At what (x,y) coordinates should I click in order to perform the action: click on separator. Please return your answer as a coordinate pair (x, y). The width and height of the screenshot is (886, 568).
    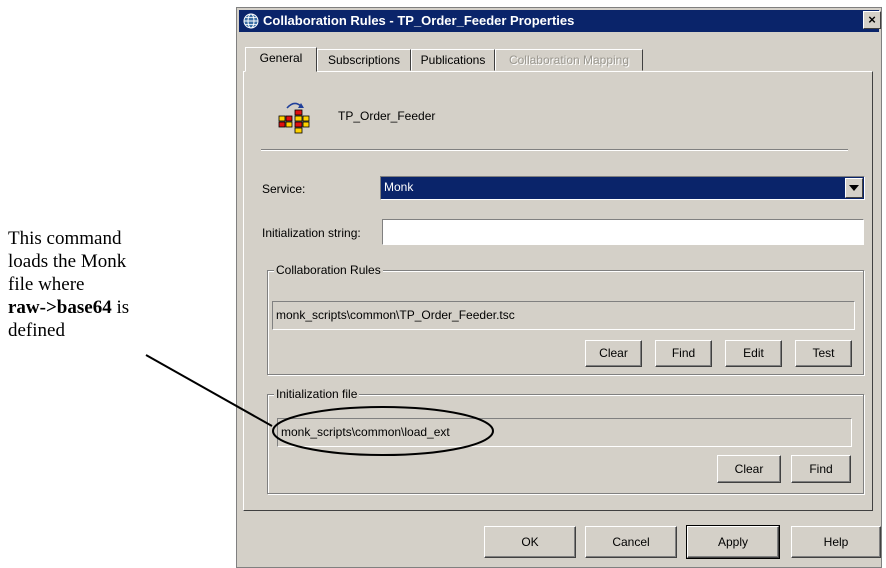
    Looking at the image, I should click on (554, 150).